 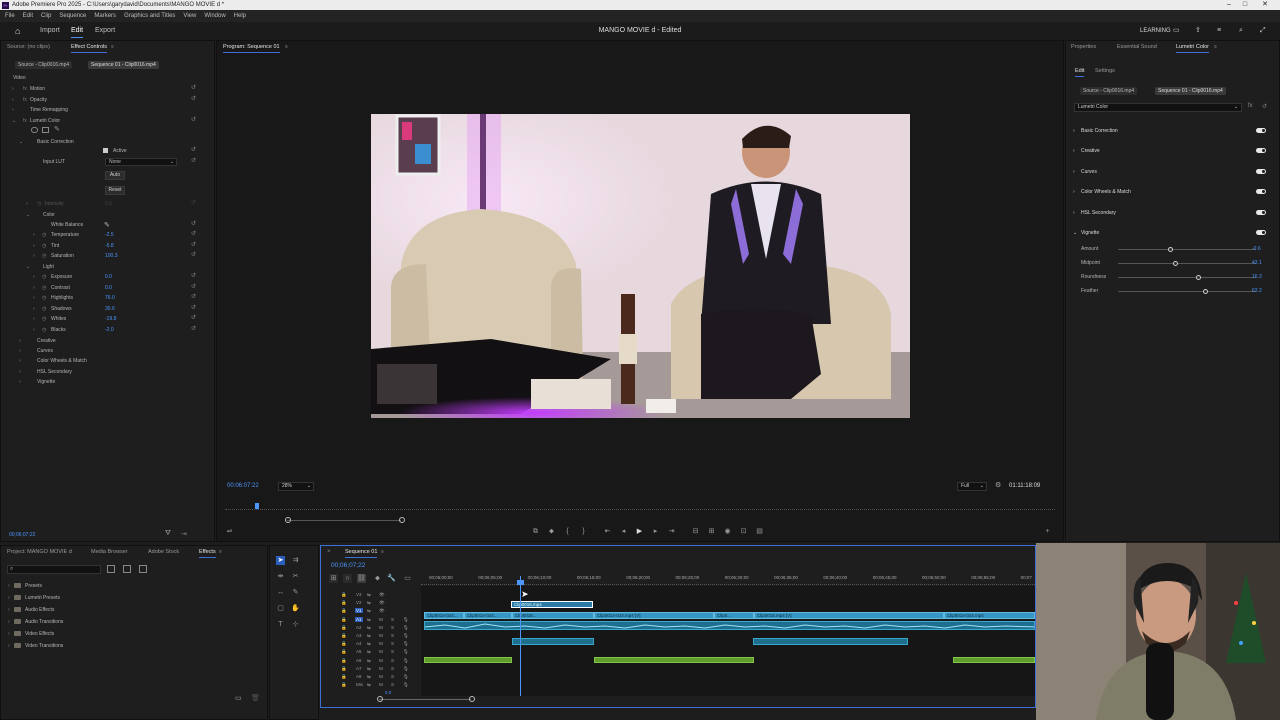 What do you see at coordinates (44, 622) in the screenshot?
I see `effects-folder: Audio Transitions` at bounding box center [44, 622].